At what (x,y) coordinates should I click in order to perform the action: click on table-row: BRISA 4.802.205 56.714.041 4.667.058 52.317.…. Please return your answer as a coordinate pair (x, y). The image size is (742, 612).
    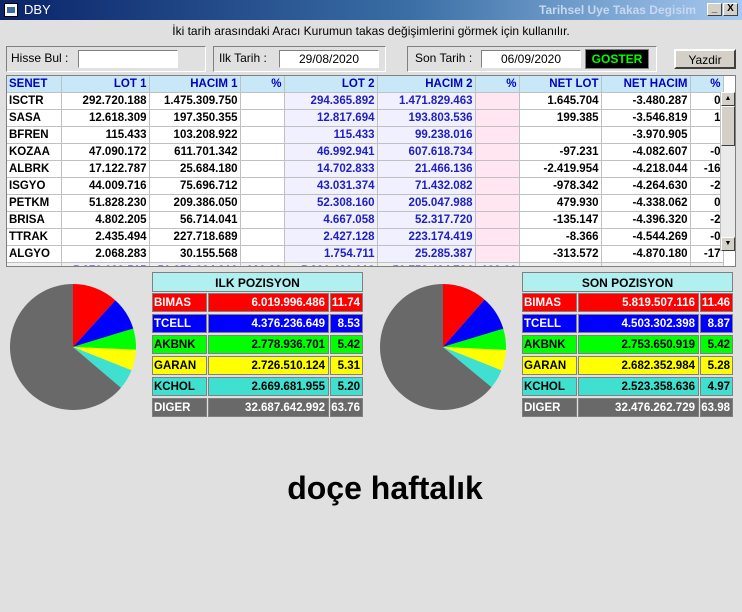
    Looking at the image, I should click on (365, 220).